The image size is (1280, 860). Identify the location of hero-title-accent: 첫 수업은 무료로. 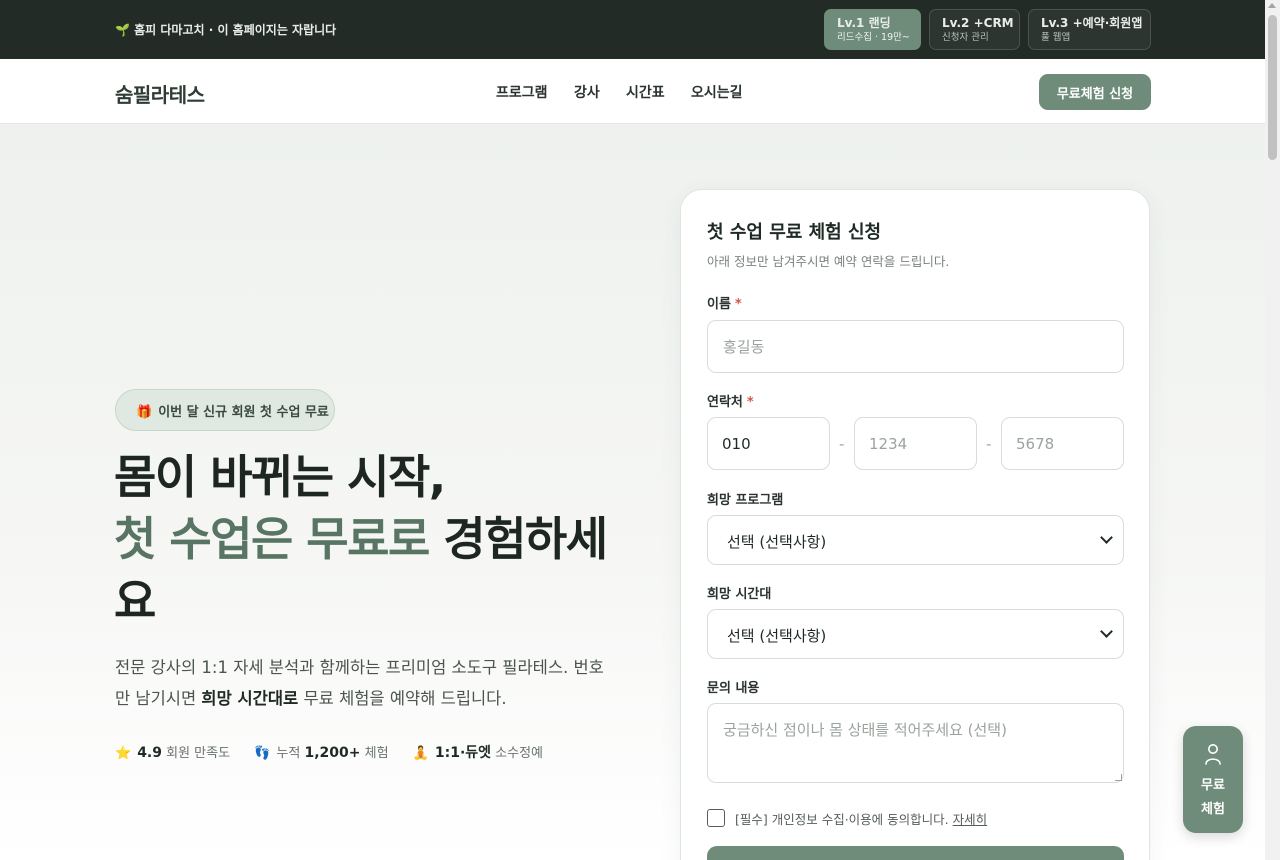
(272, 539).